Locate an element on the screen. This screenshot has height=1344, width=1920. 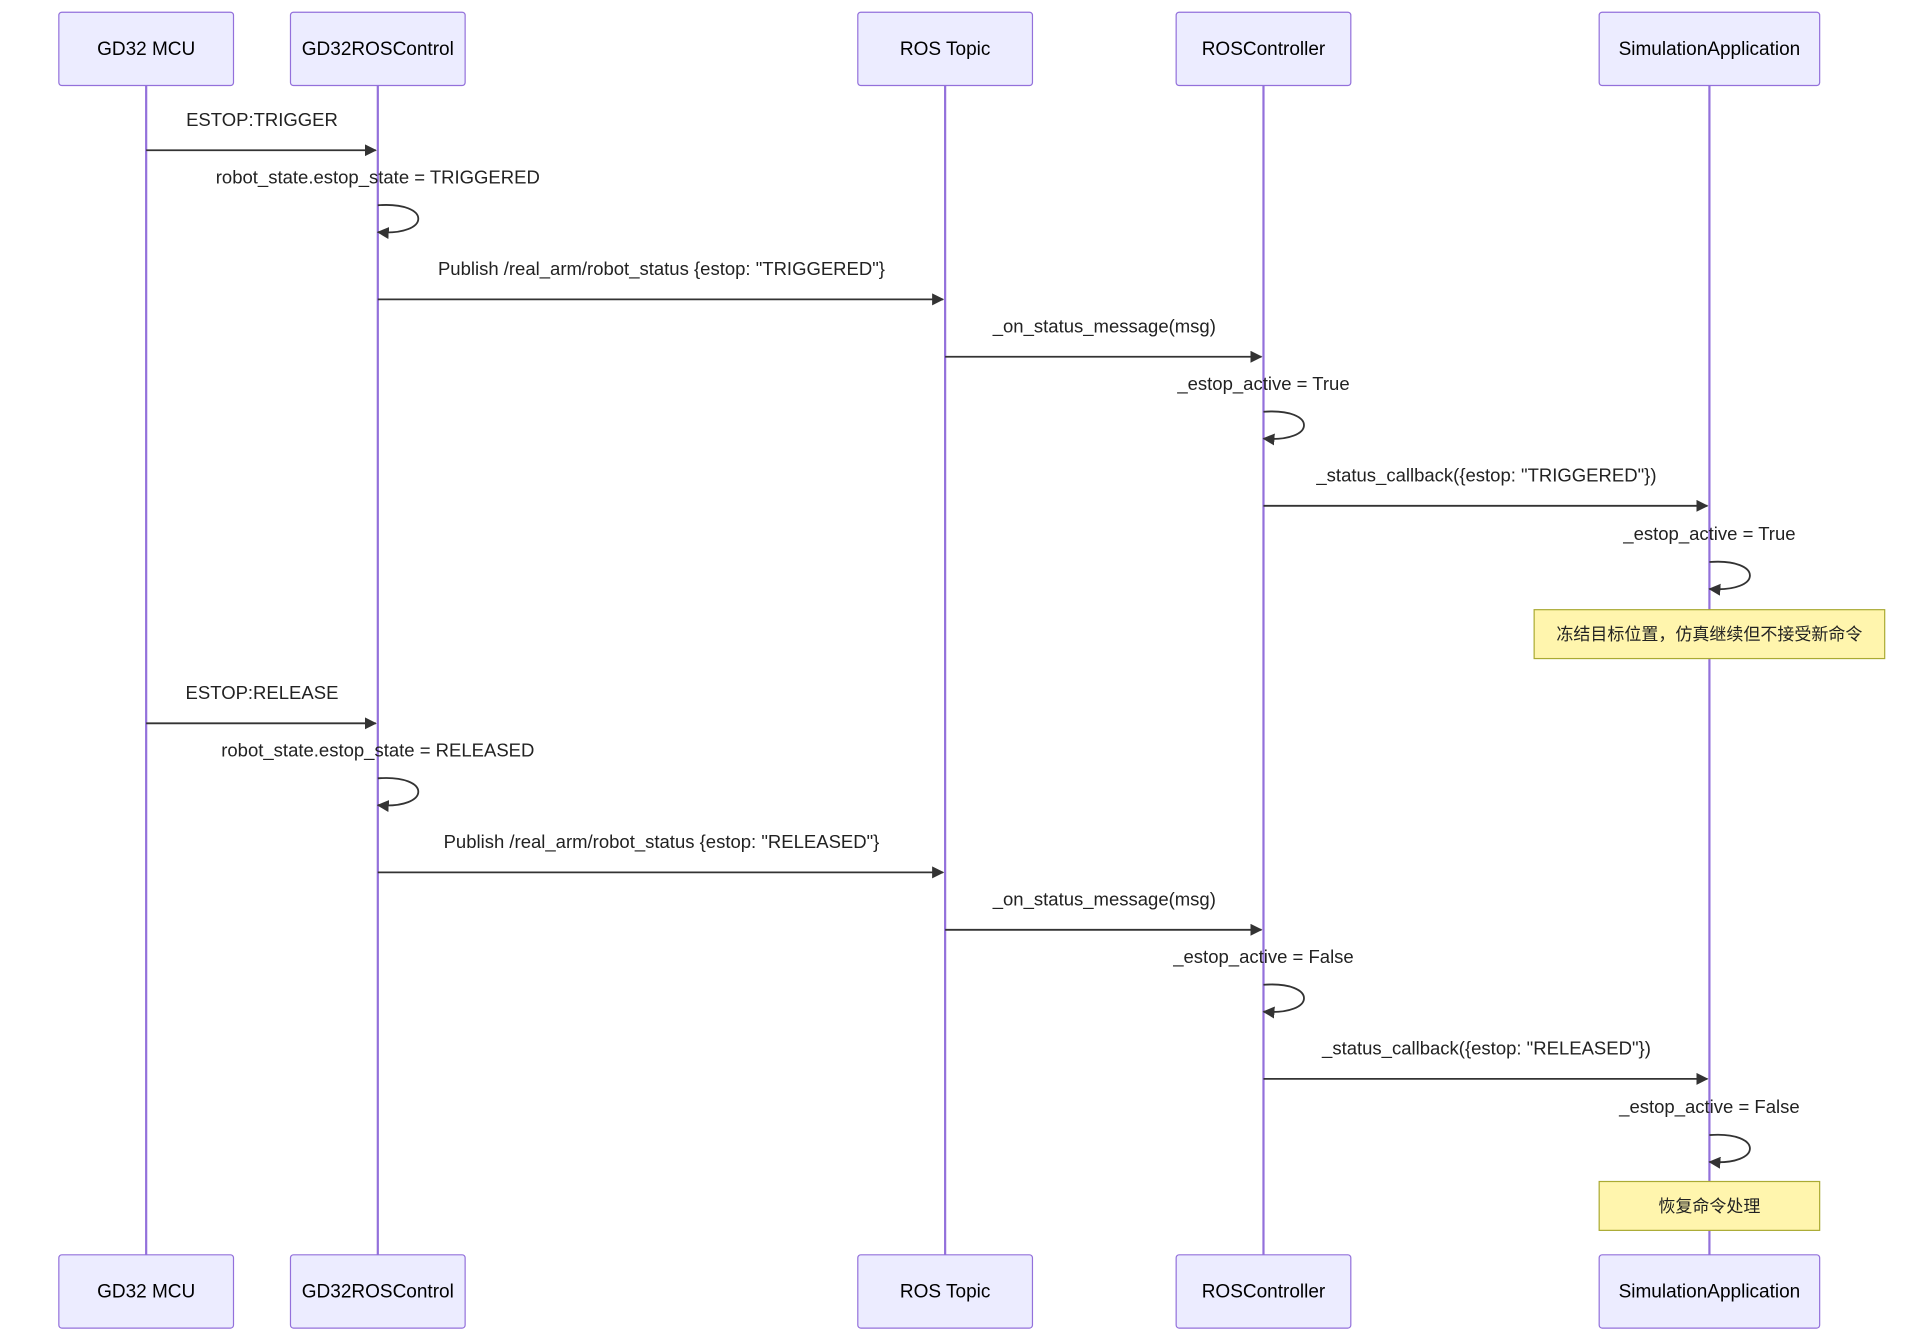
actor-topic-bottom: ROS Topic is located at coordinates (945, 1291).